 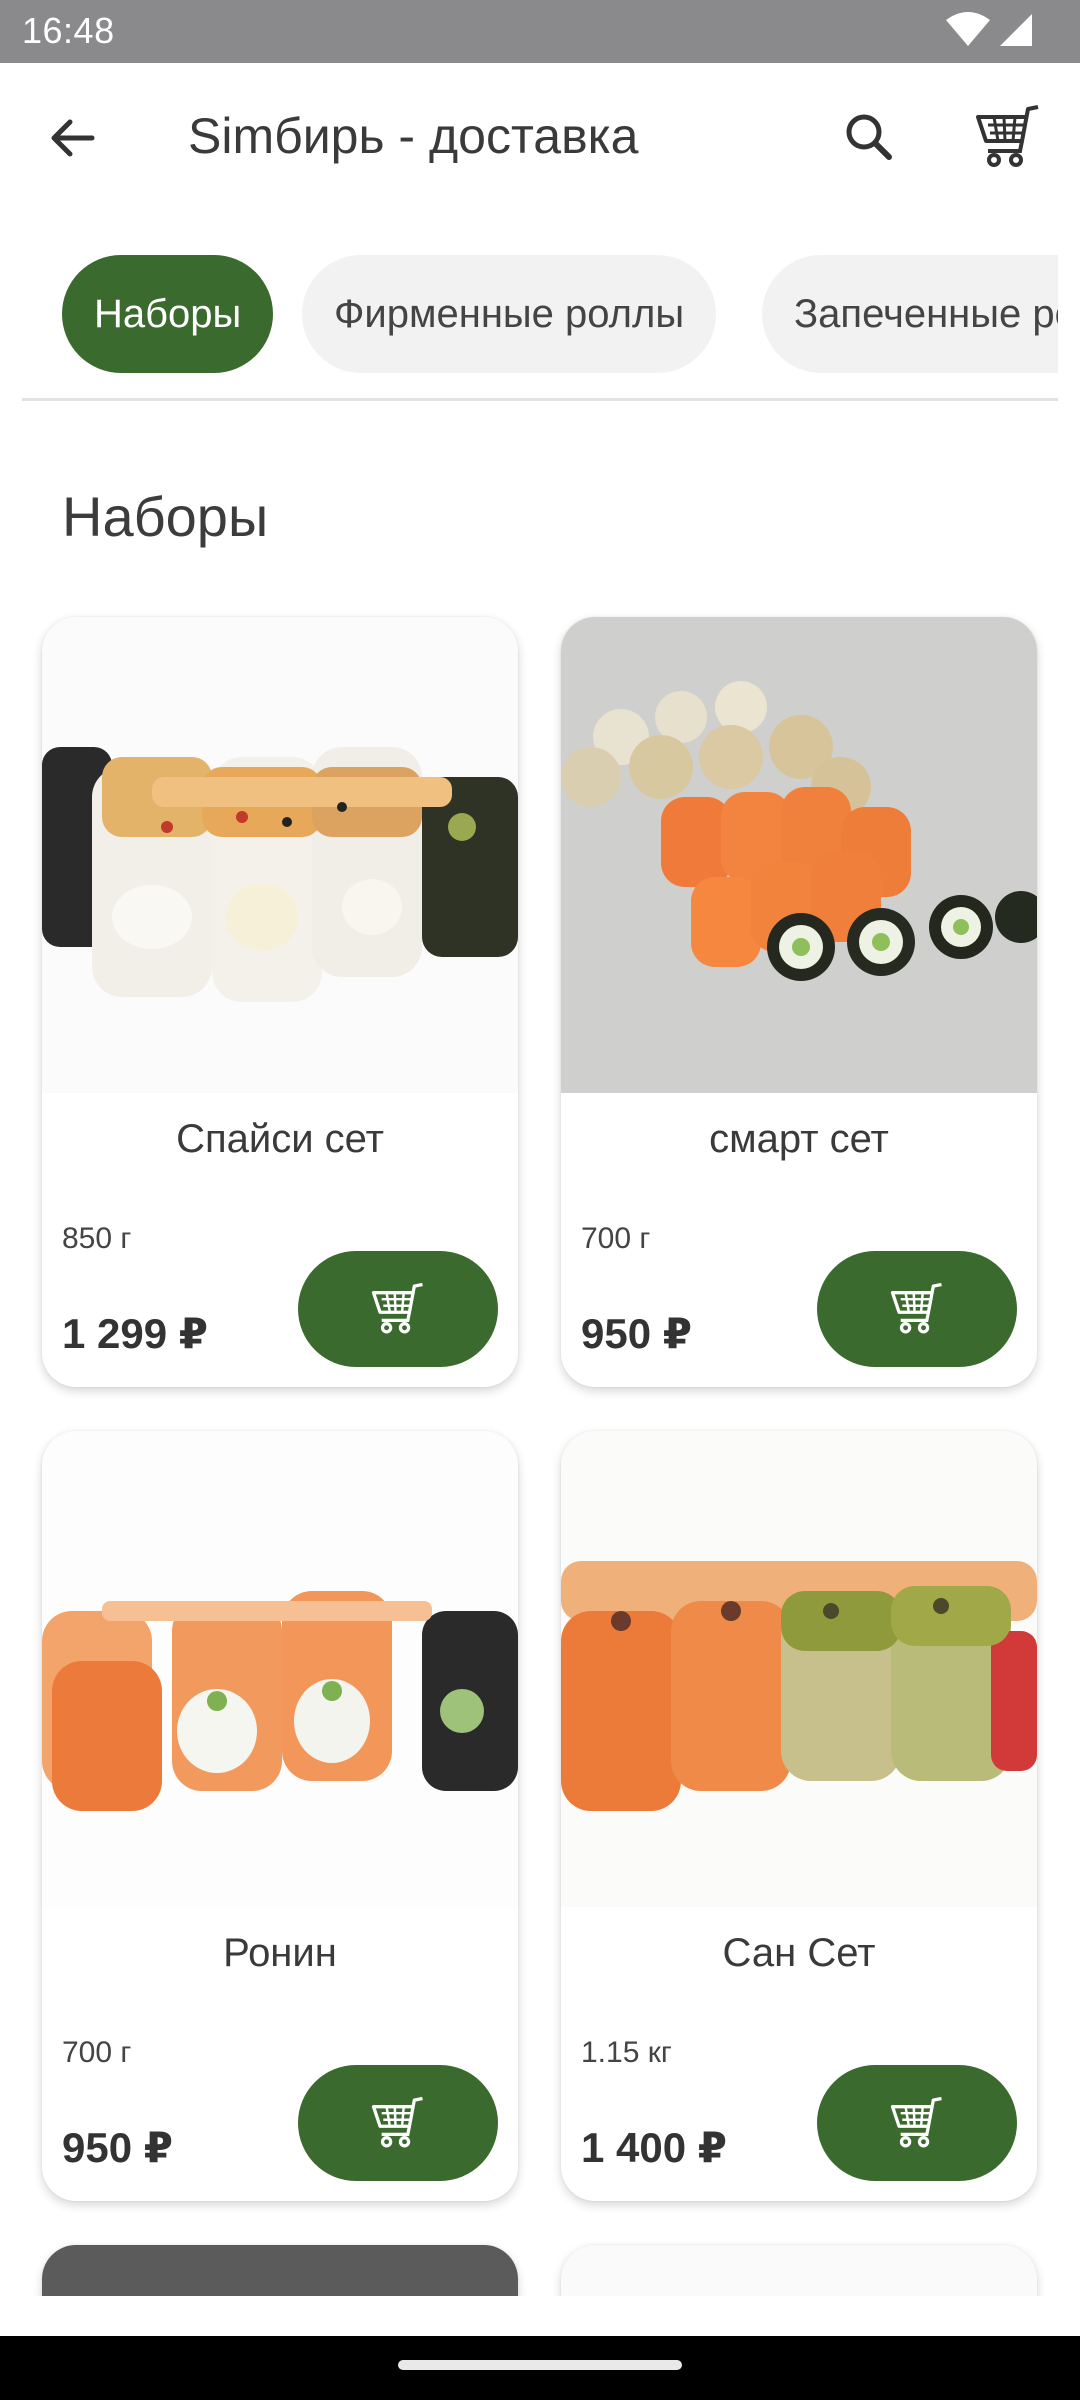 What do you see at coordinates (165, 516) in the screenshot?
I see `section-title: Наборы` at bounding box center [165, 516].